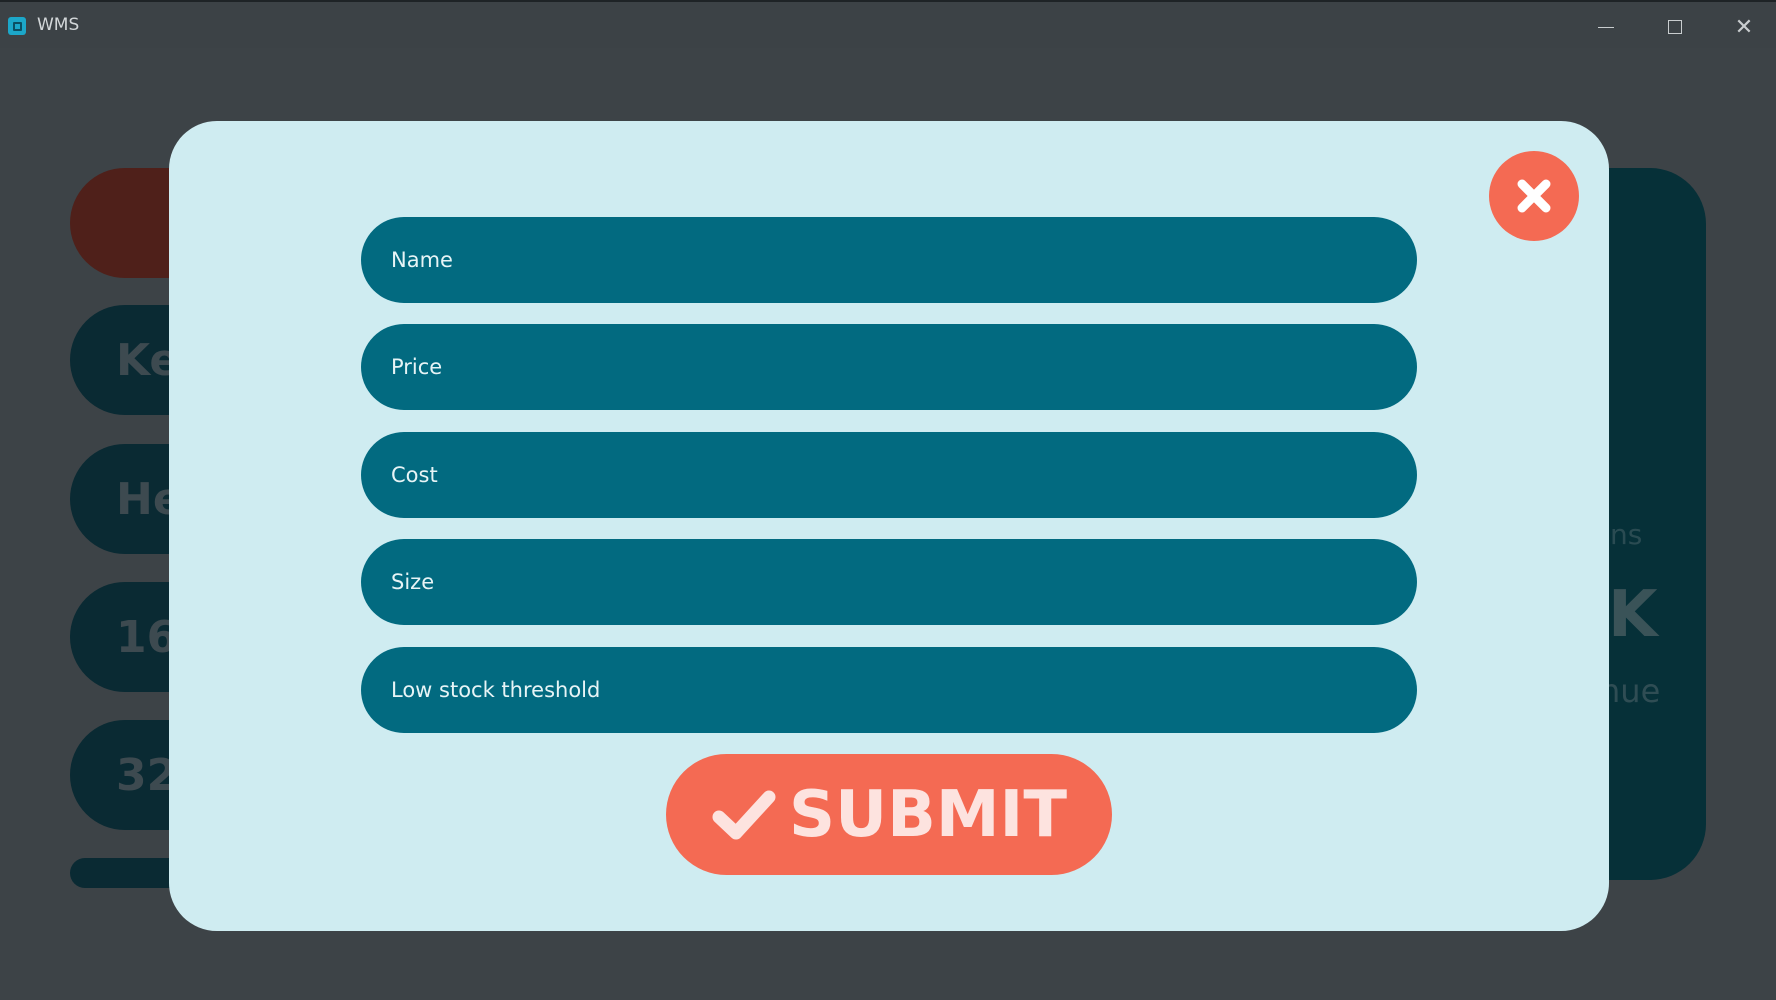 This screenshot has height=1000, width=1776. Describe the element at coordinates (889, 367) in the screenshot. I see `price-field` at that location.